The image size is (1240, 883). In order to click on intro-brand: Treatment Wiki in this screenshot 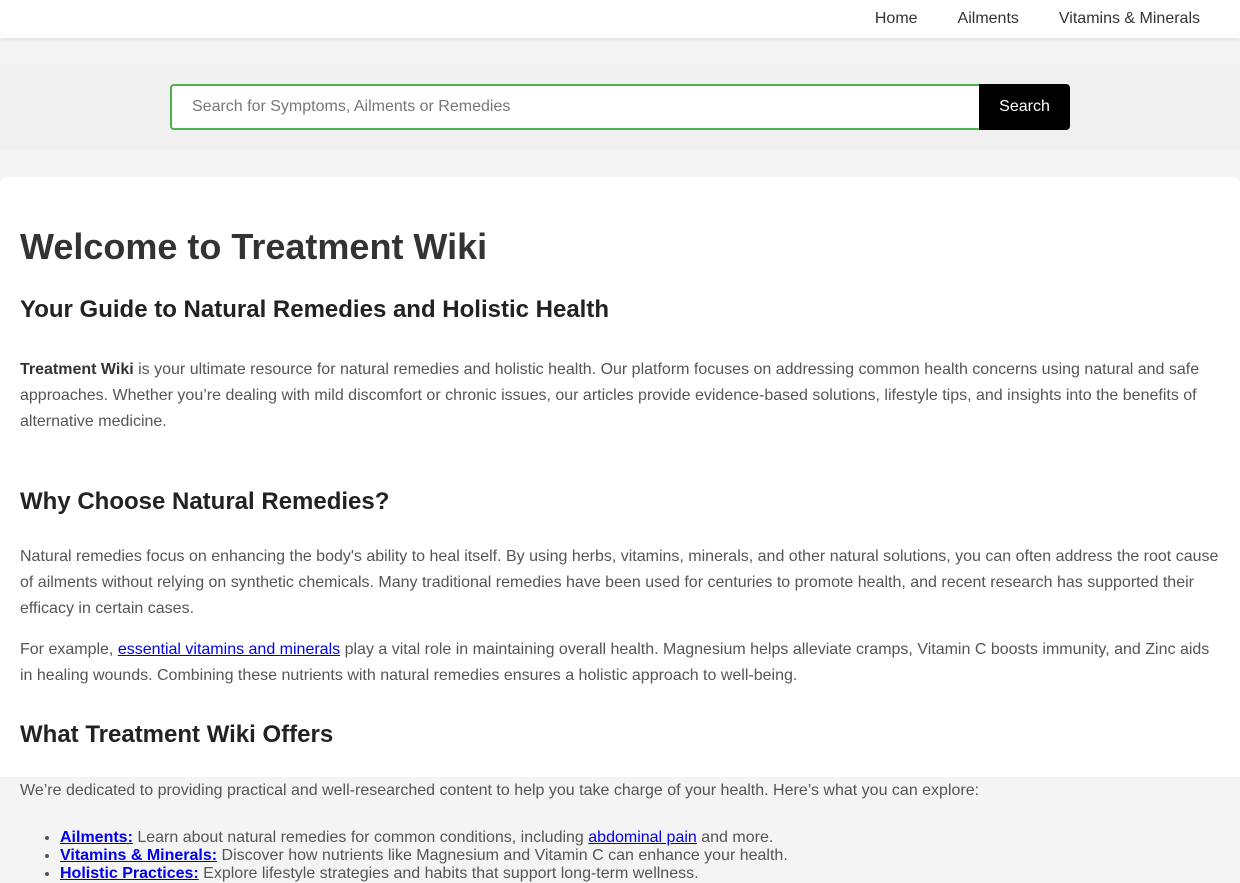, I will do `click(77, 369)`.